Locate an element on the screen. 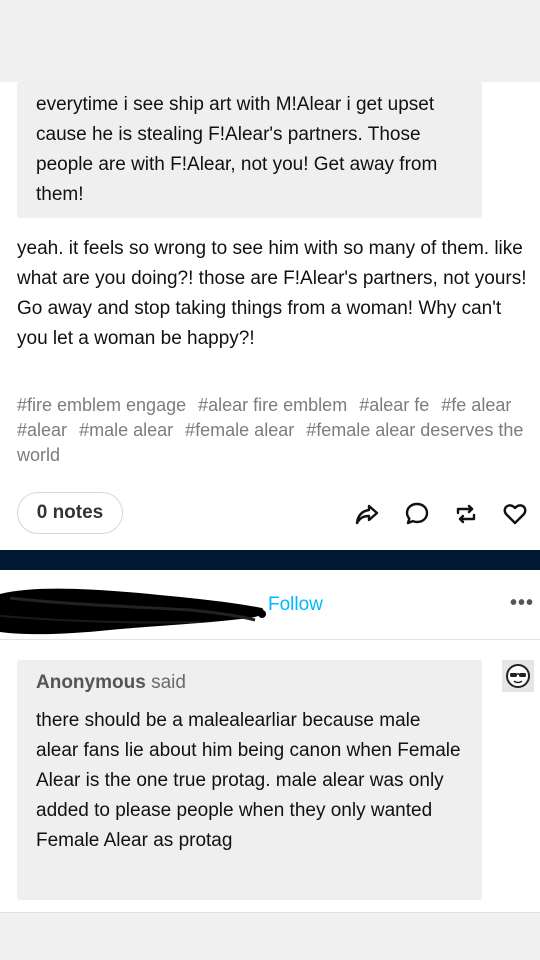 The image size is (540, 960). sunglasses-face-icon is located at coordinates (518, 676).